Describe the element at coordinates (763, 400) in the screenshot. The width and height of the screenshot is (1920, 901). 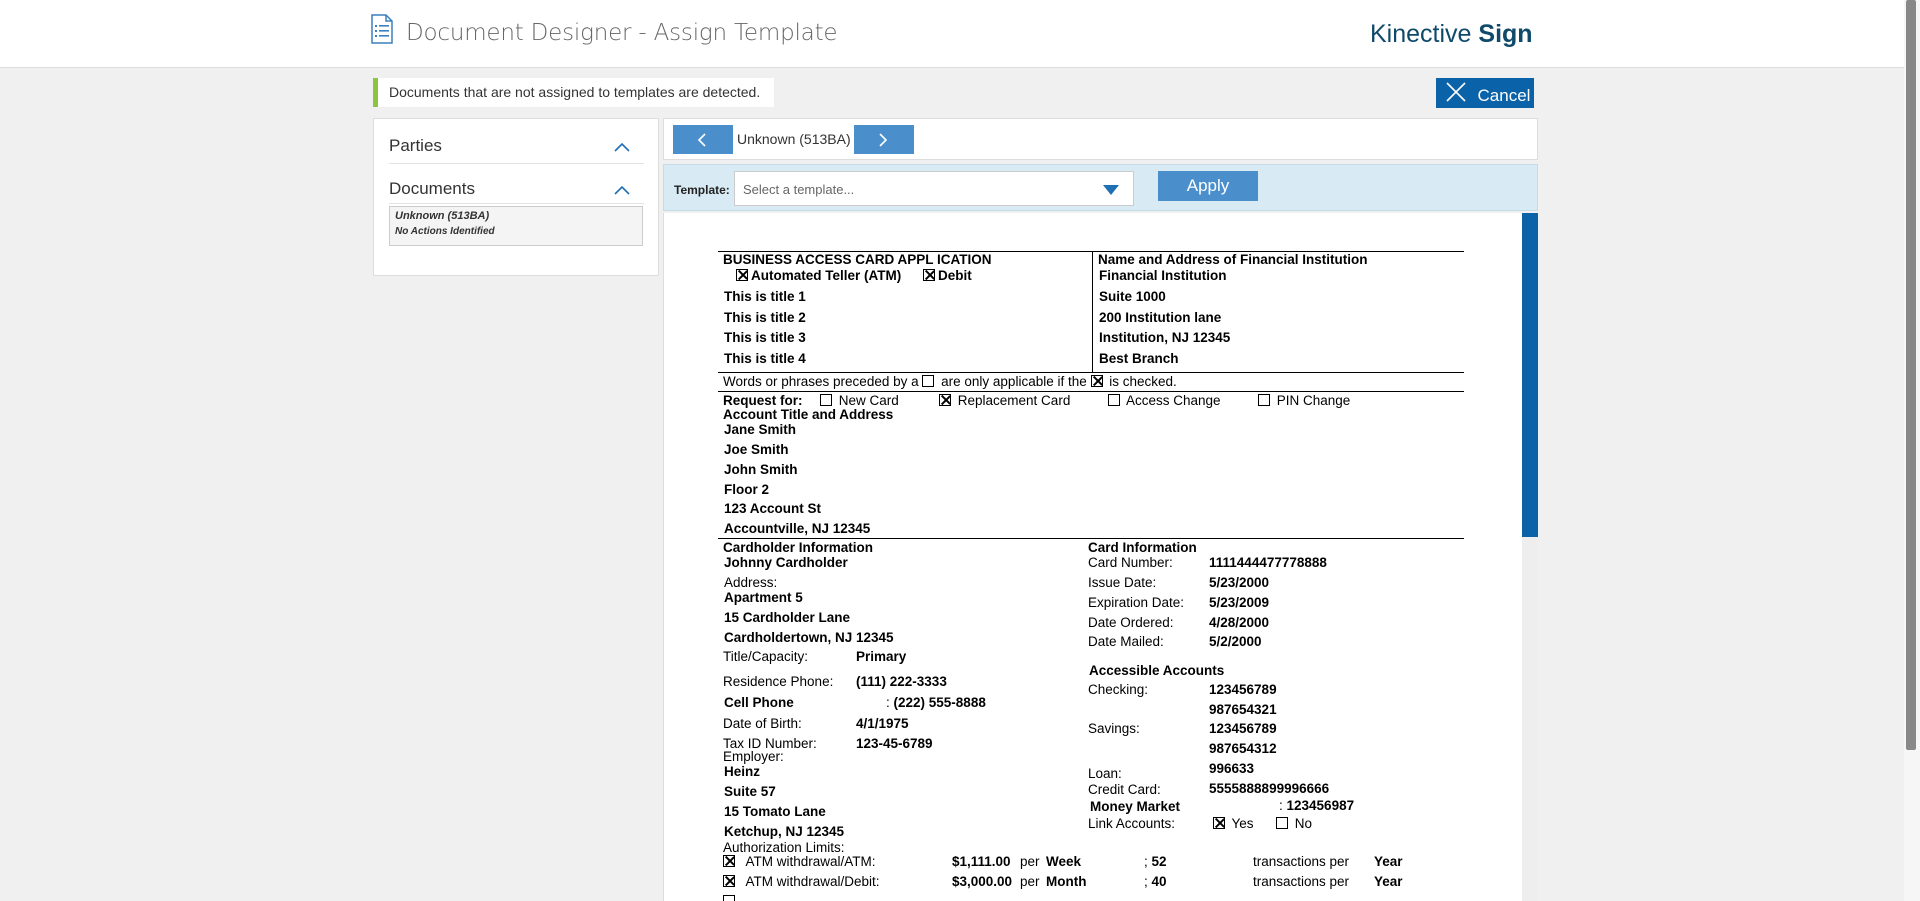
I see `request-label: Request for:` at that location.